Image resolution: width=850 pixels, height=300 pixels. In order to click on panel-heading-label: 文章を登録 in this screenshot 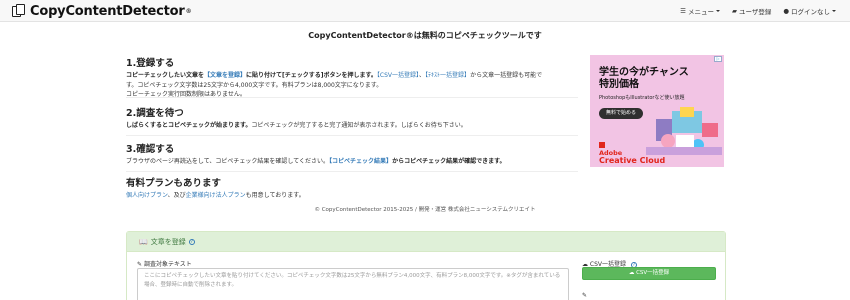, I will do `click(168, 241)`.